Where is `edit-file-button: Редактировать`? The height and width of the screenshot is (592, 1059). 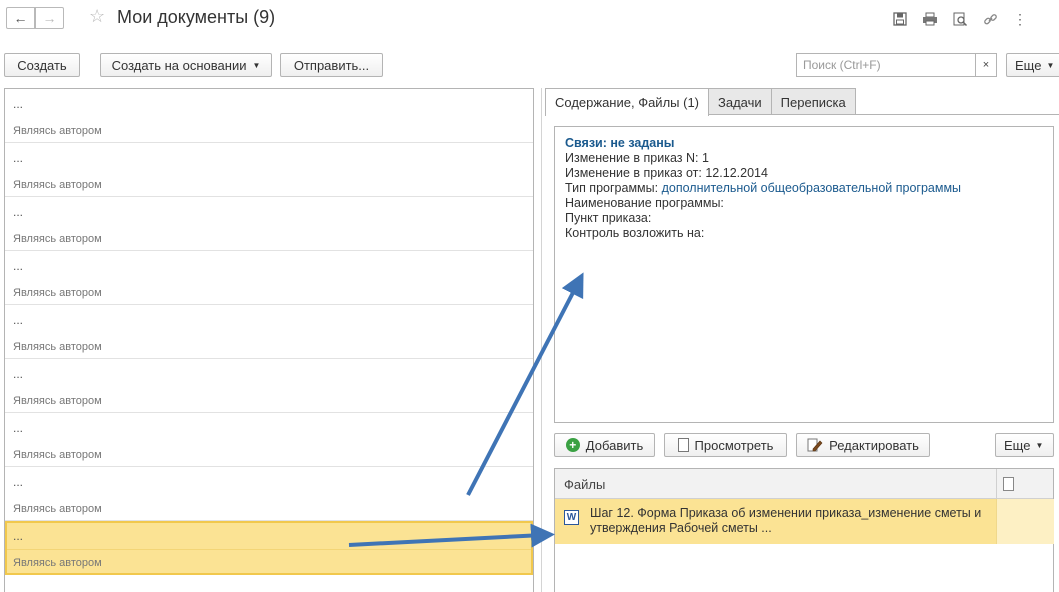 edit-file-button: Редактировать is located at coordinates (863, 445).